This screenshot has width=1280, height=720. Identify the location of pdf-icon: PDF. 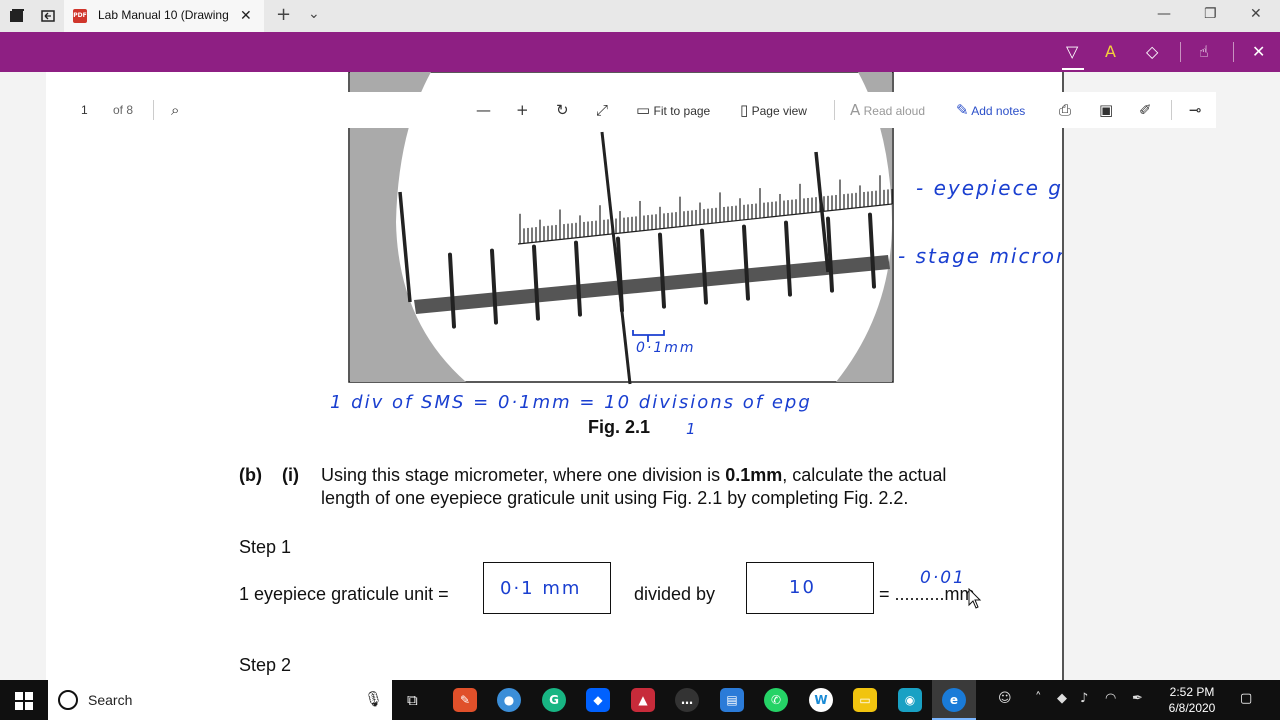
(80, 16).